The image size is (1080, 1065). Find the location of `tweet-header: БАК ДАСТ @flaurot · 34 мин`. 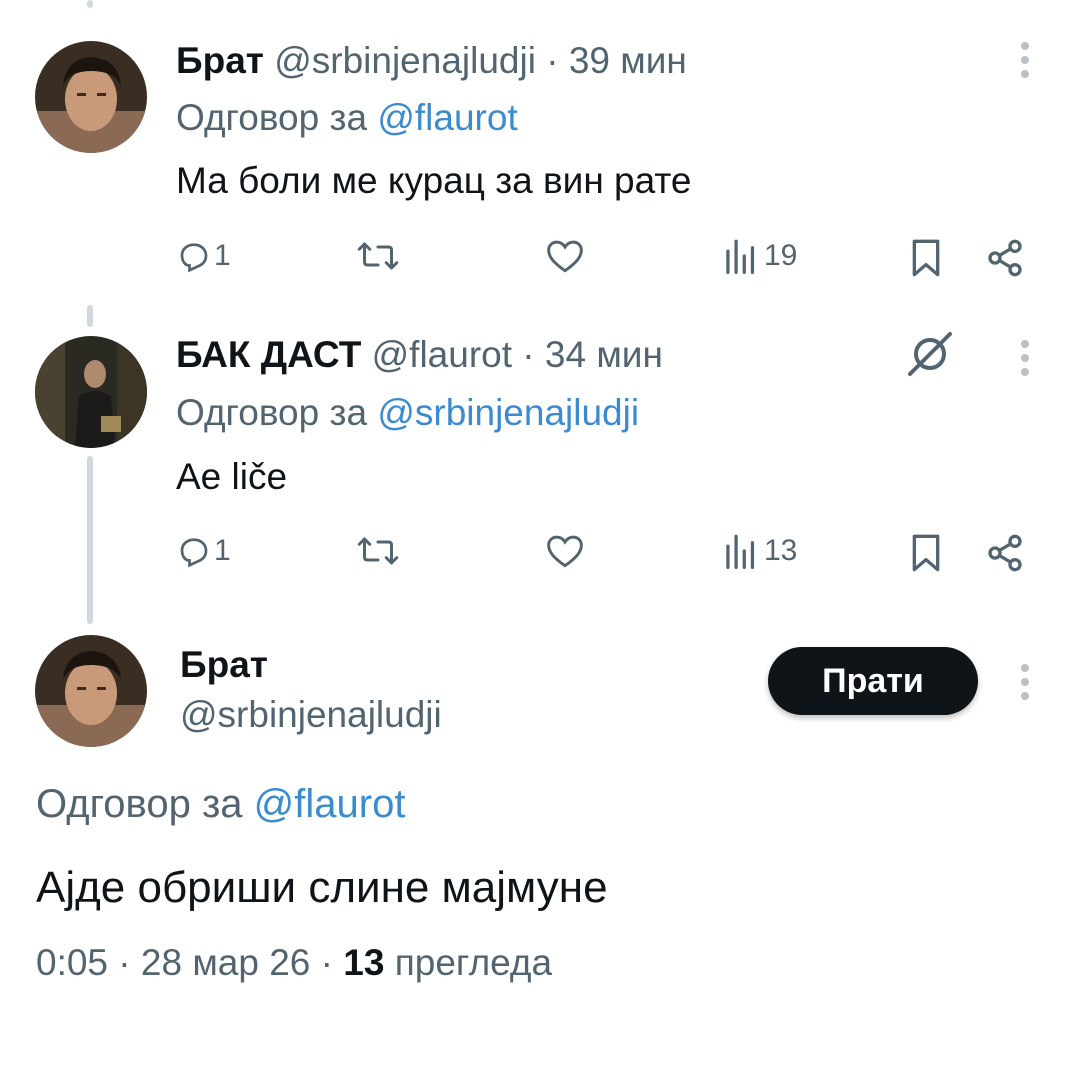

tweet-header: БАК ДАСТ @flaurot · 34 мин is located at coordinates (419, 355).